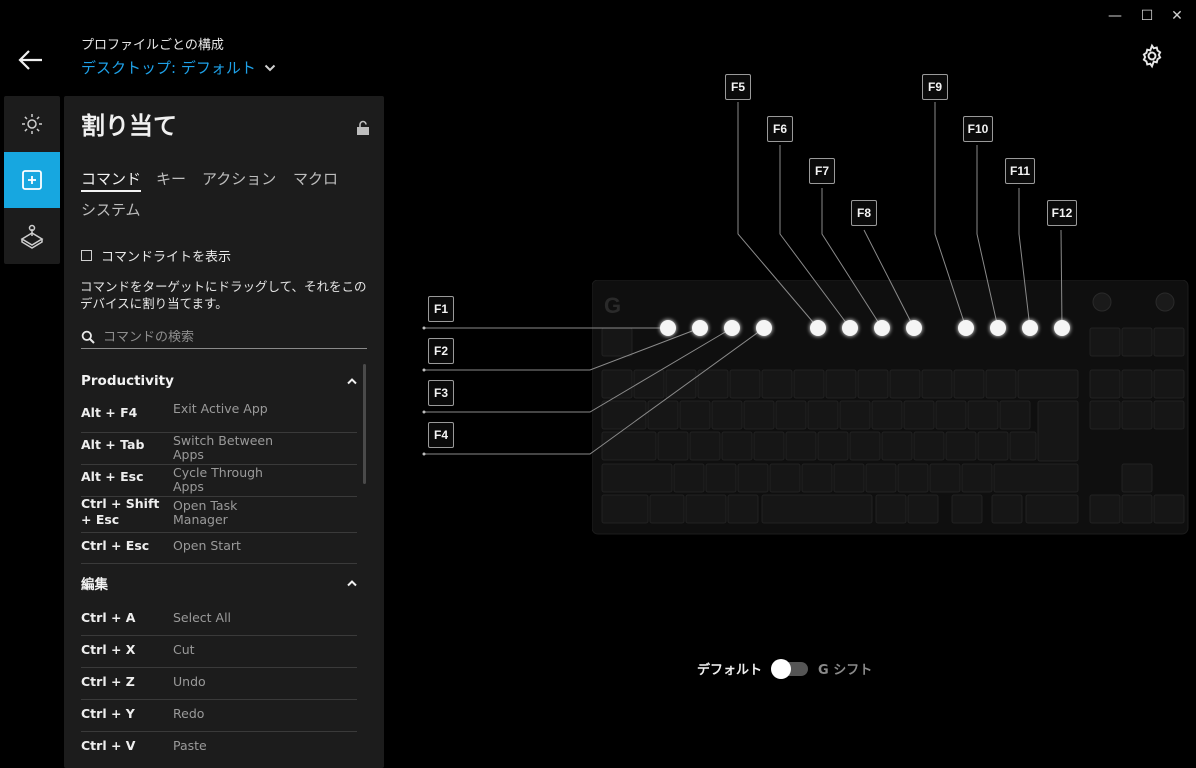 Image resolution: width=1196 pixels, height=768 pixels. Describe the element at coordinates (732, 328) in the screenshot. I see `key-target-f3` at that location.